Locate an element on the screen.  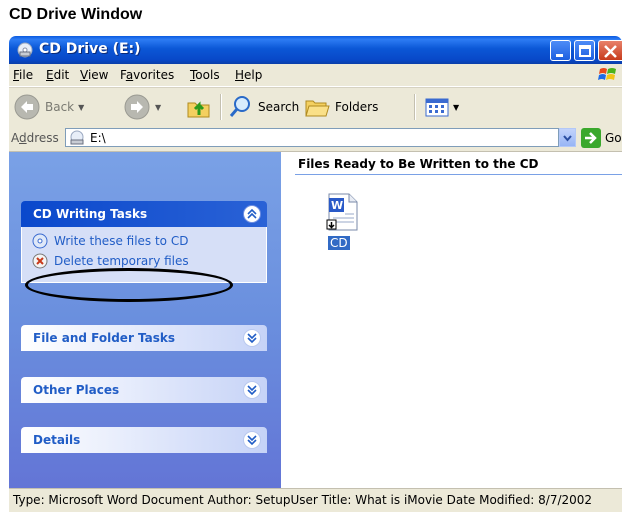
folders-icon is located at coordinates (317, 108).